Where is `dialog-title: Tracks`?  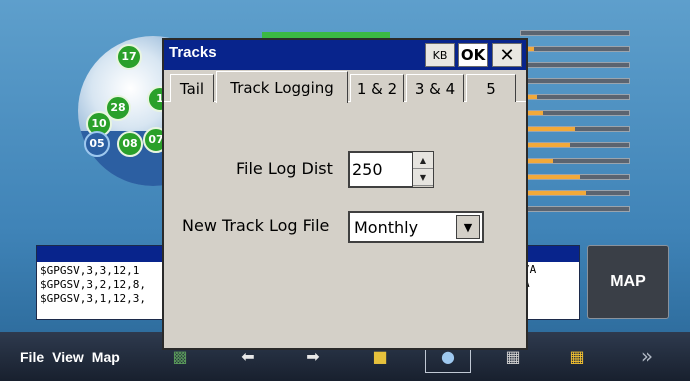
dialog-title: Tracks is located at coordinates (193, 52).